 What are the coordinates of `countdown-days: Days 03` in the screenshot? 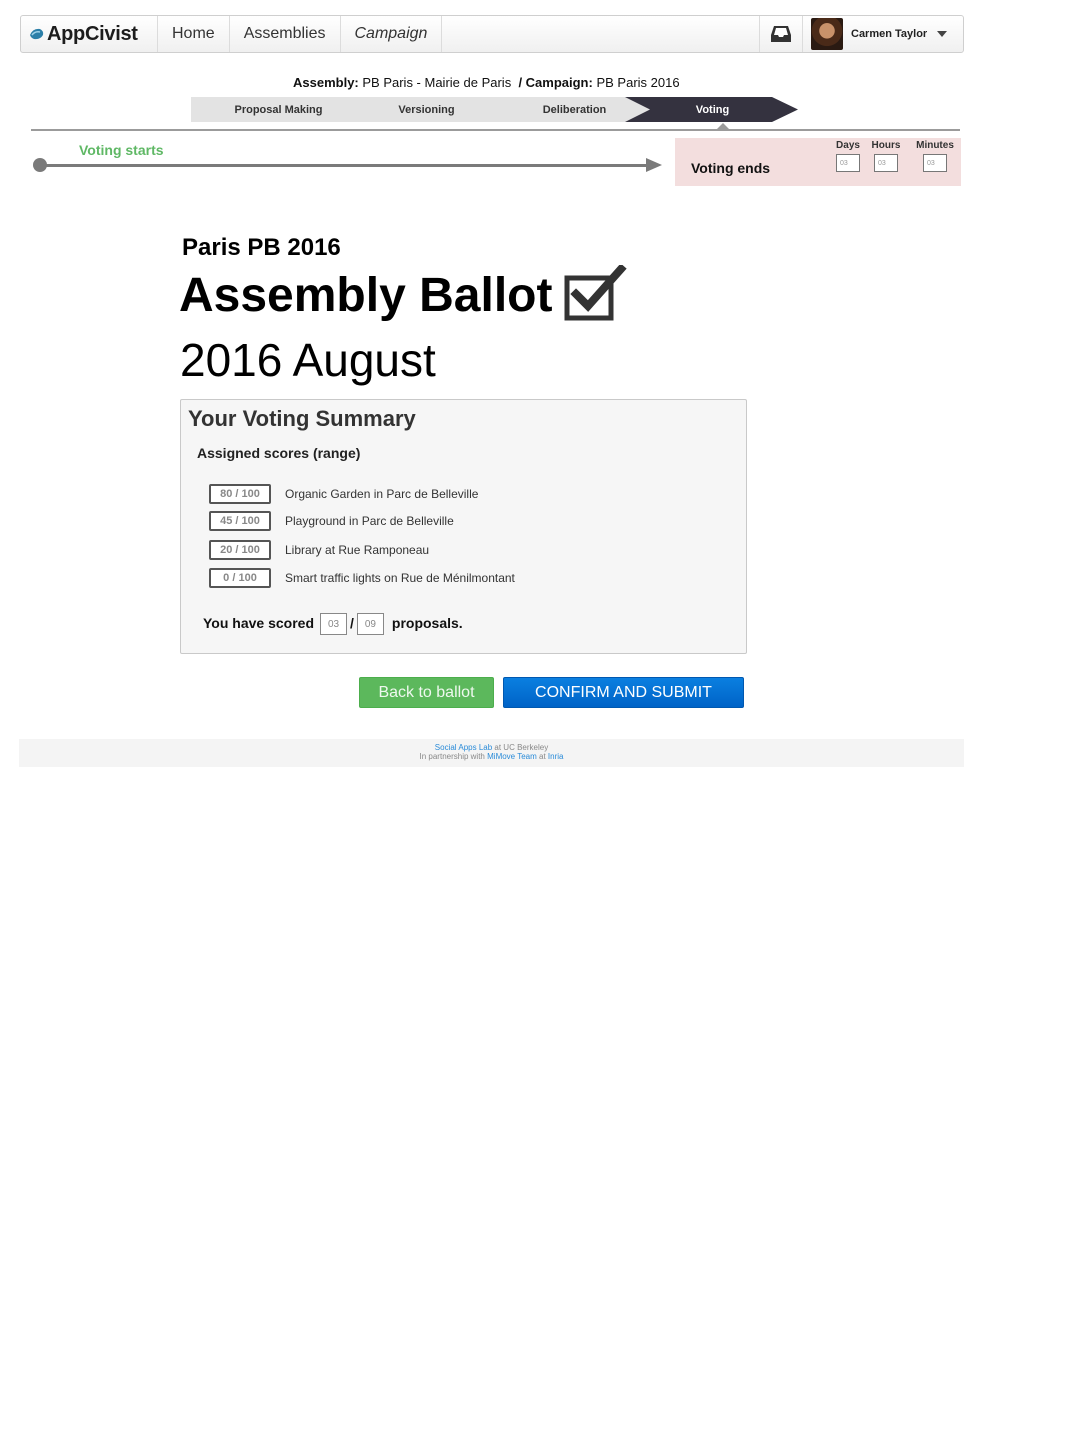 It's located at (848, 156).